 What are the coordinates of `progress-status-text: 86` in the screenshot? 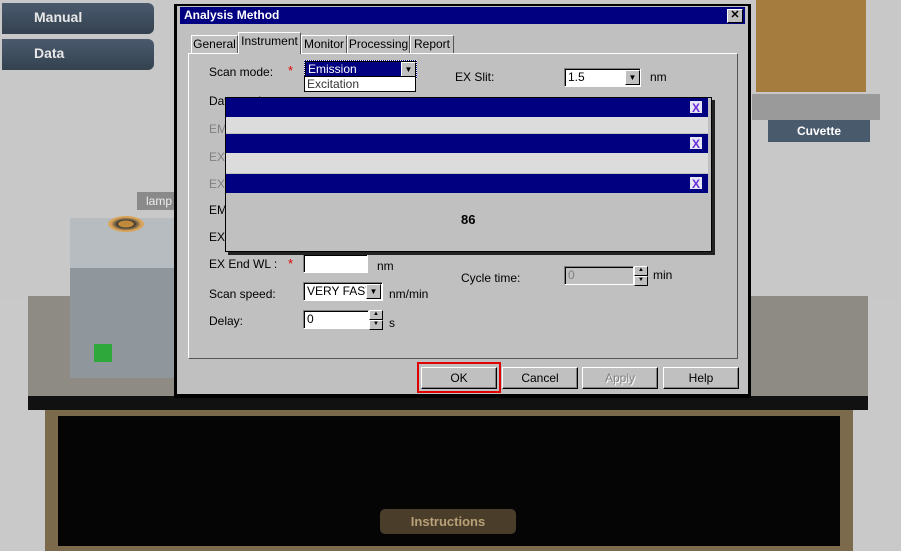 It's located at (468, 219).